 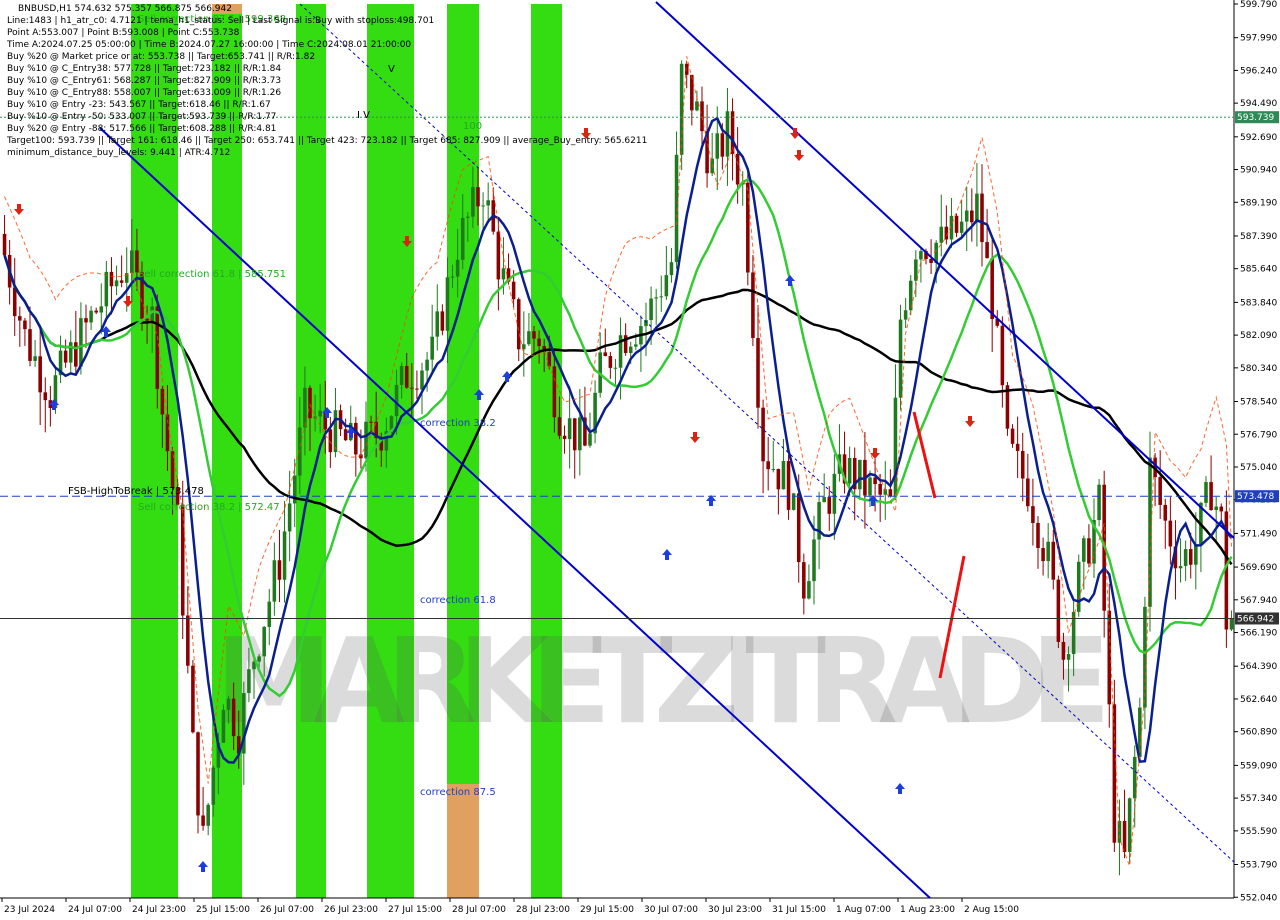 I want to click on price-tick-label: 569.690, so click(x=1258, y=568).